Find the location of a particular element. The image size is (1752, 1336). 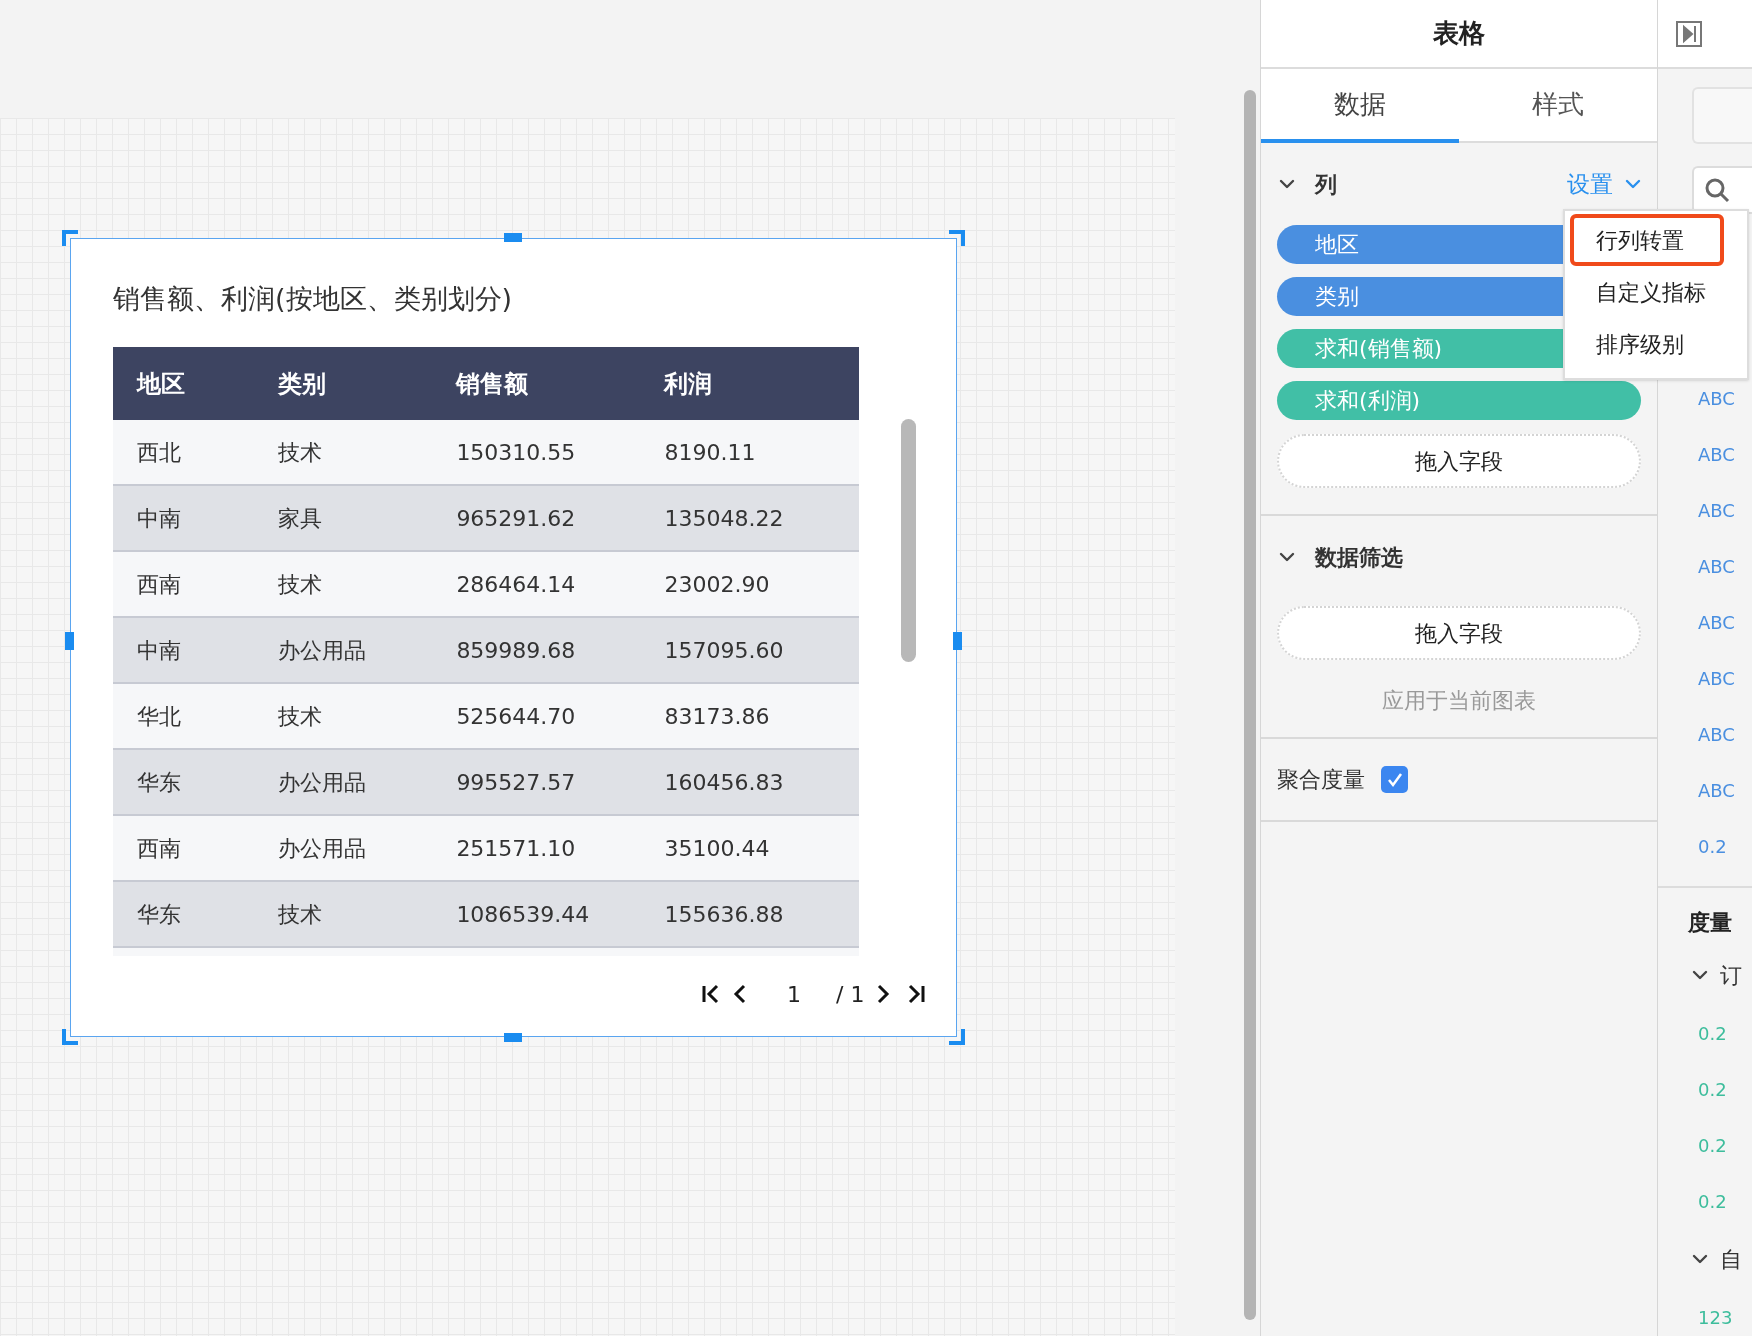

group-label: 订 is located at coordinates (1731, 975).